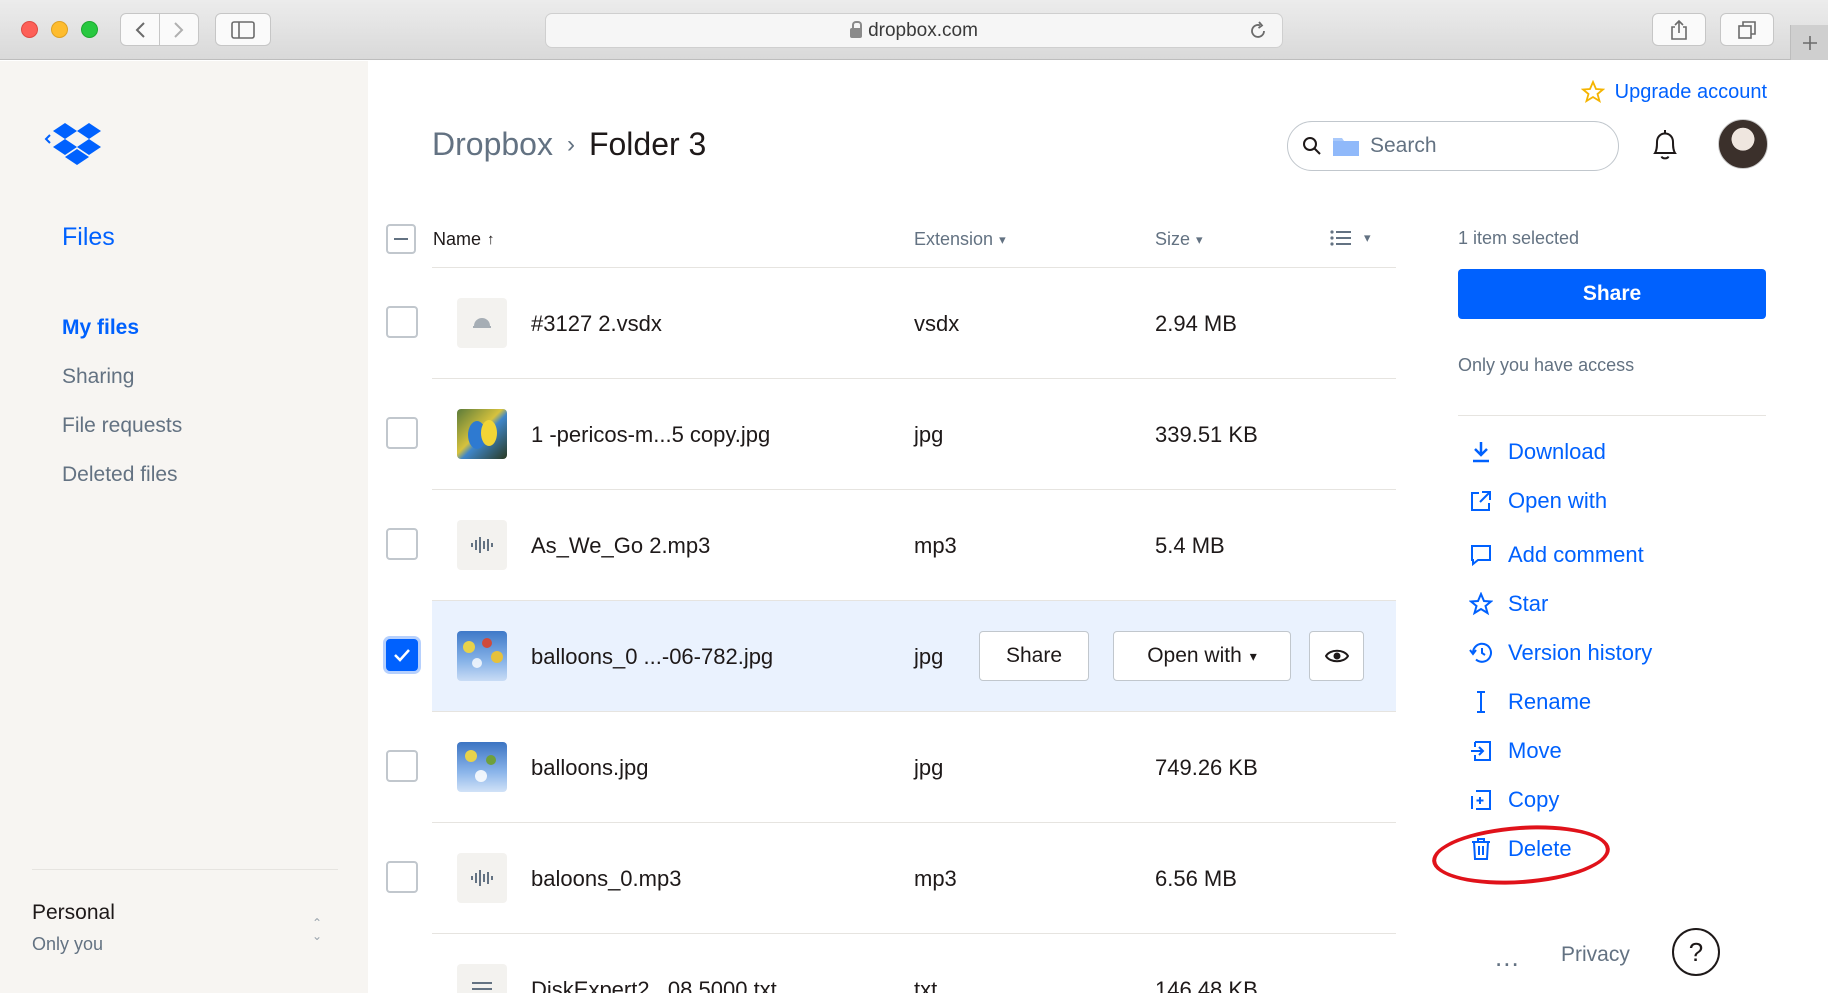 Image resolution: width=1828 pixels, height=993 pixels. Describe the element at coordinates (1481, 604) in the screenshot. I see `star-icon` at that location.